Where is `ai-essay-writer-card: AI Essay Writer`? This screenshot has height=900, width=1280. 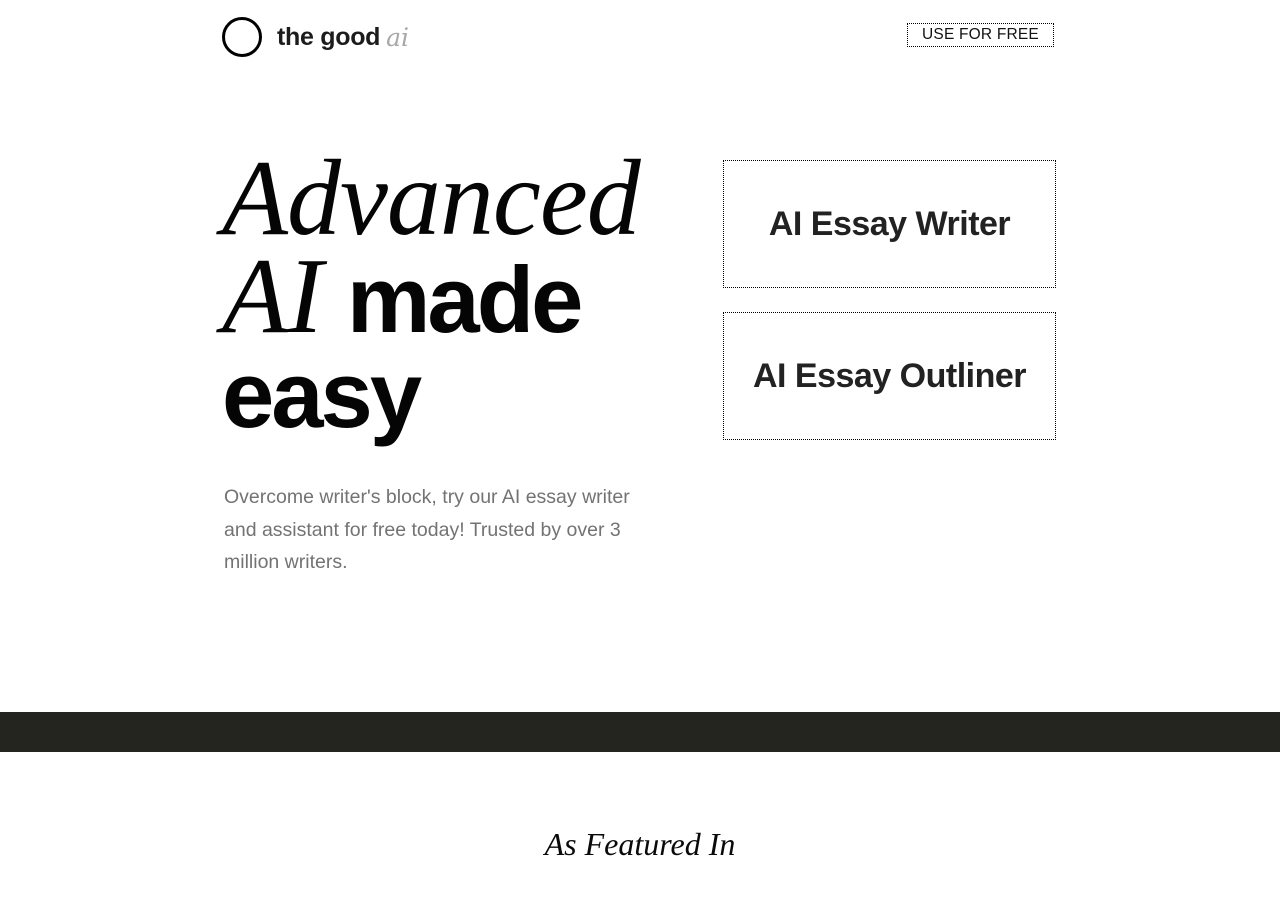
ai-essay-writer-card: AI Essay Writer is located at coordinates (889, 224).